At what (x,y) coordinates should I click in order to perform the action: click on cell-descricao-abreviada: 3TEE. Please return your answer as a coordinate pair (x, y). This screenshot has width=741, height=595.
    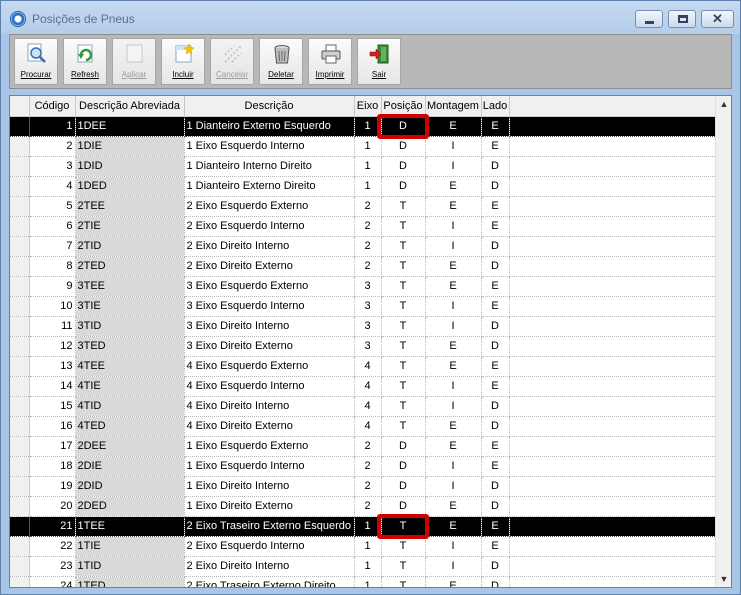
    Looking at the image, I should click on (130, 286).